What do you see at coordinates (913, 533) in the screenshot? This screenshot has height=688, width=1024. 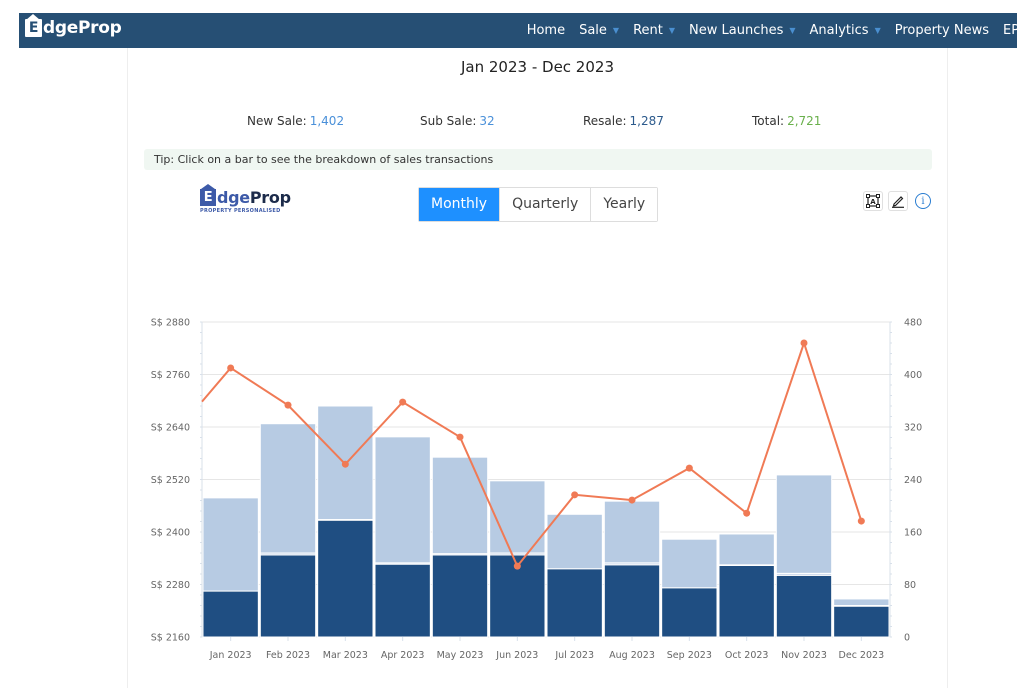 I see `right-axis-tick-label: 160` at bounding box center [913, 533].